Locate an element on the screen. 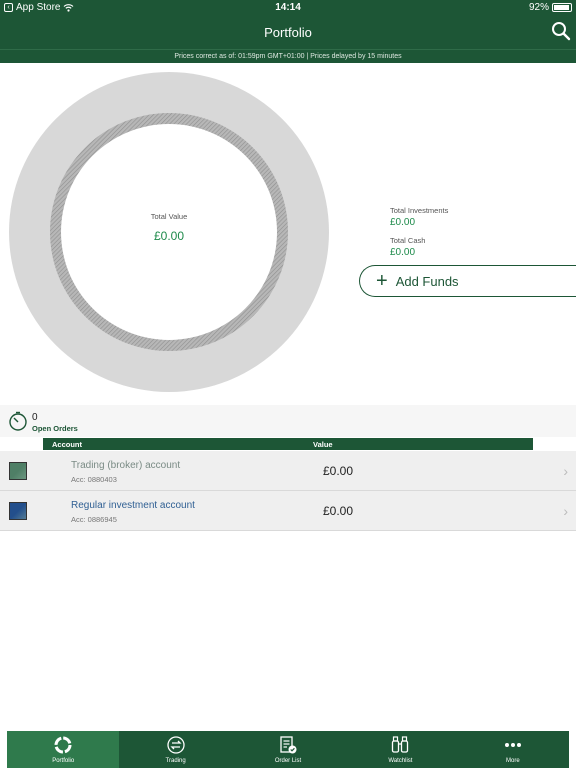  column-header-account: Account is located at coordinates (67, 444).